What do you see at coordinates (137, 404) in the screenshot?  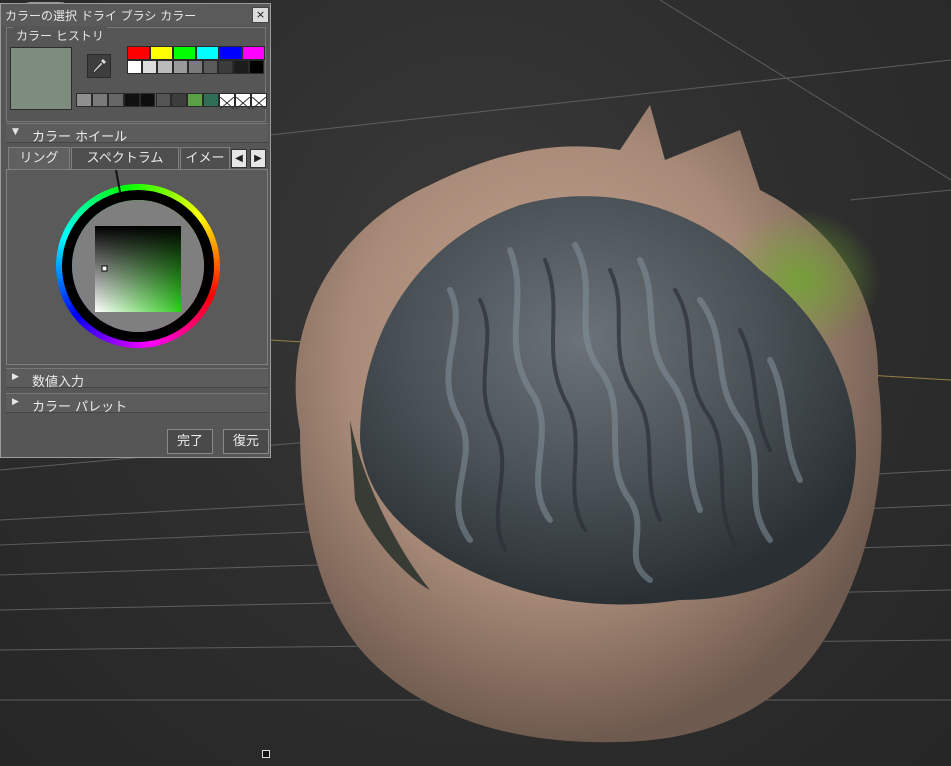 I see `color-palette-section-header: ▶ カラー パレット` at bounding box center [137, 404].